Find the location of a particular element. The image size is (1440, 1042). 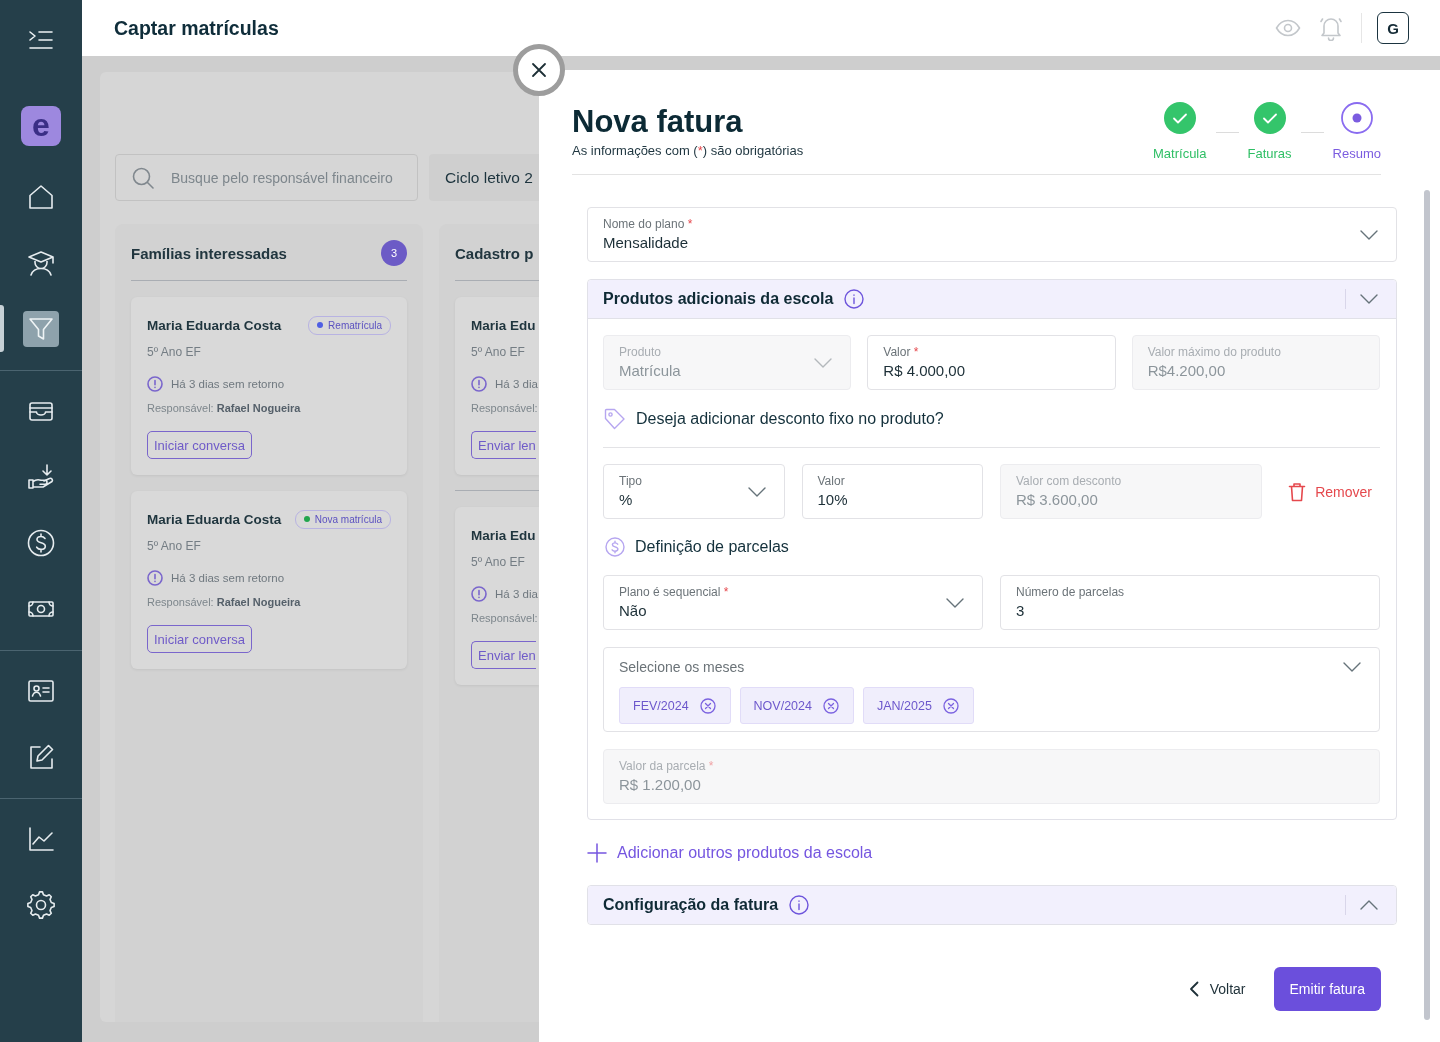

menu-icon is located at coordinates (41, 40).